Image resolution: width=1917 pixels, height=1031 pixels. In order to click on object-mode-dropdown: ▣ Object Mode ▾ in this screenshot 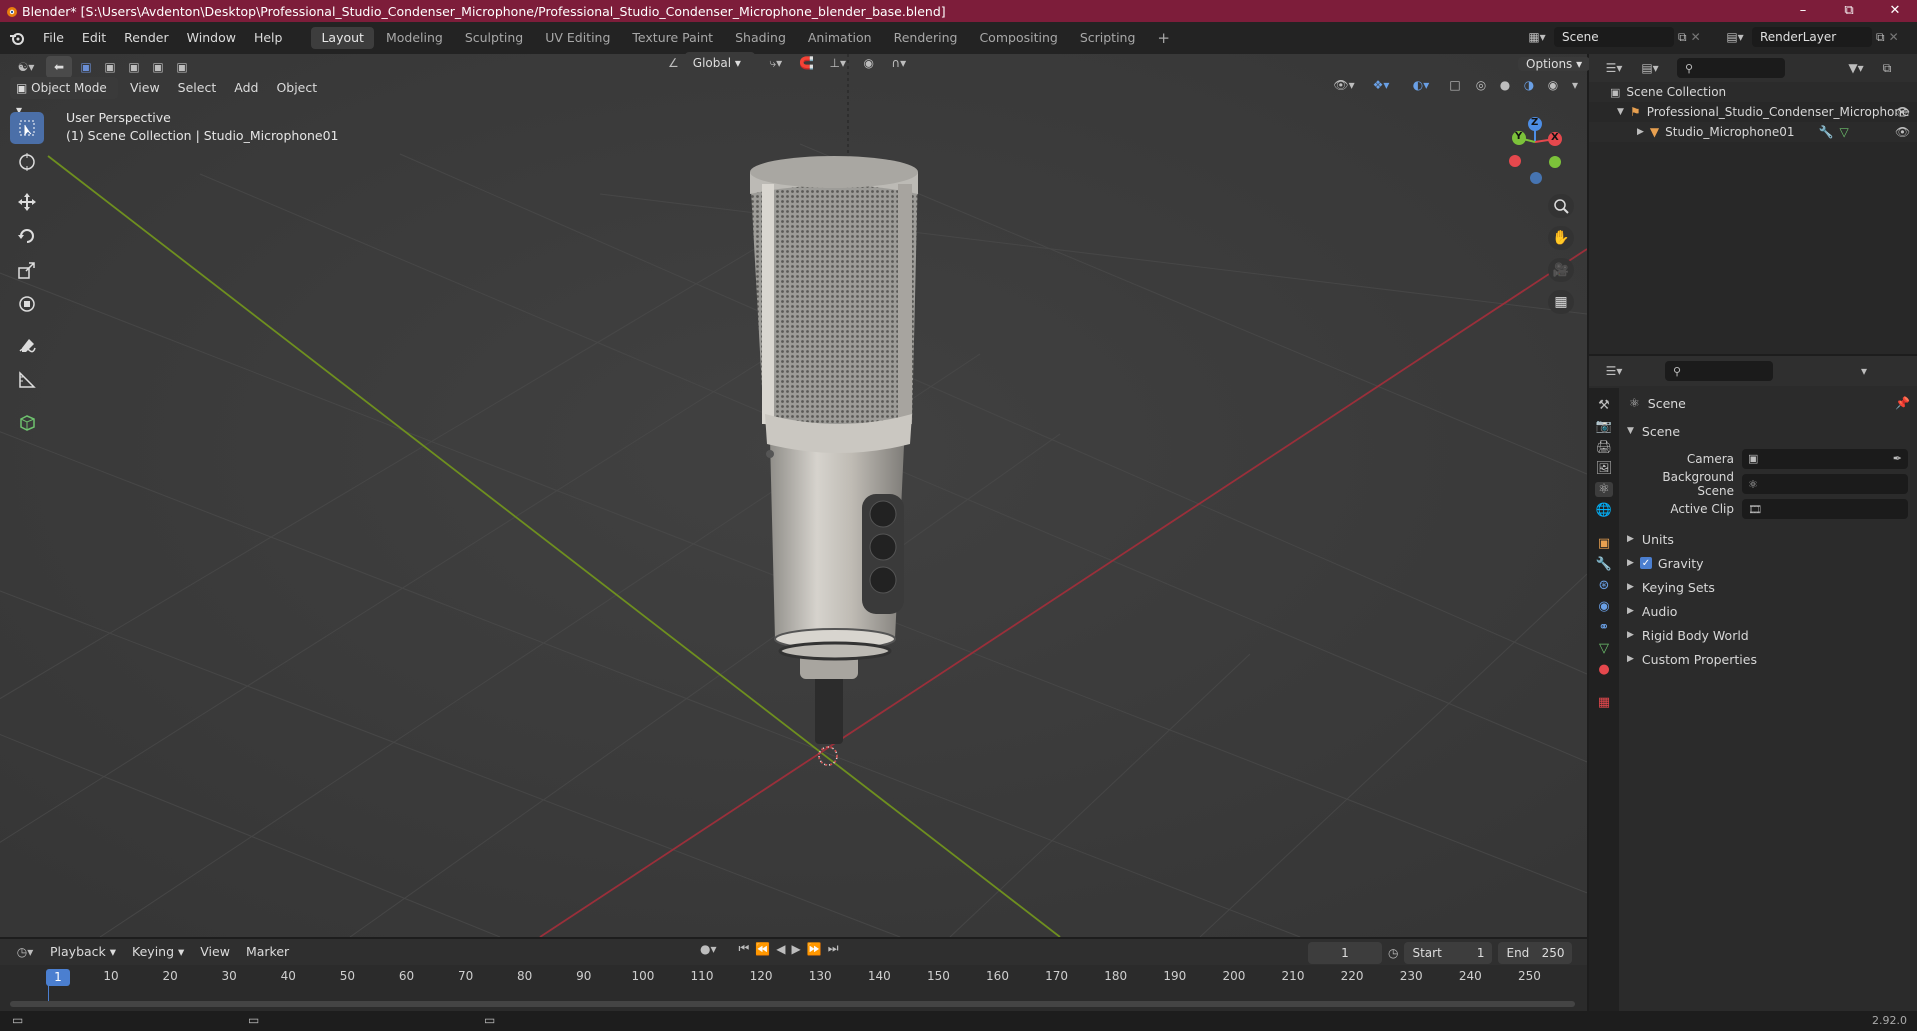, I will do `click(64, 97)`.